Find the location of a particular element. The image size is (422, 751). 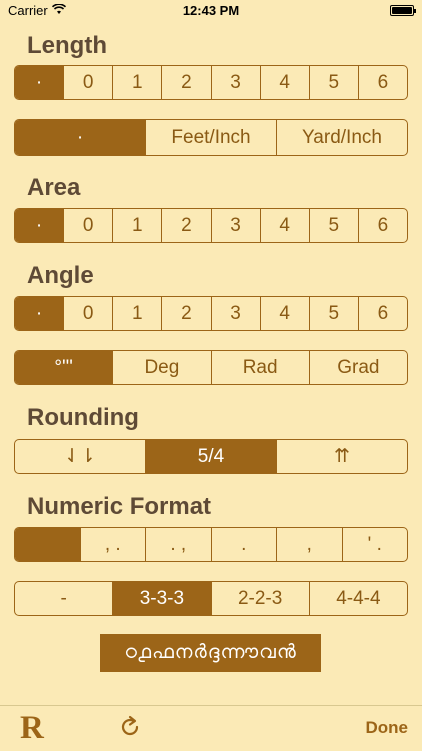

length-precision-option: 6 is located at coordinates (382, 82).